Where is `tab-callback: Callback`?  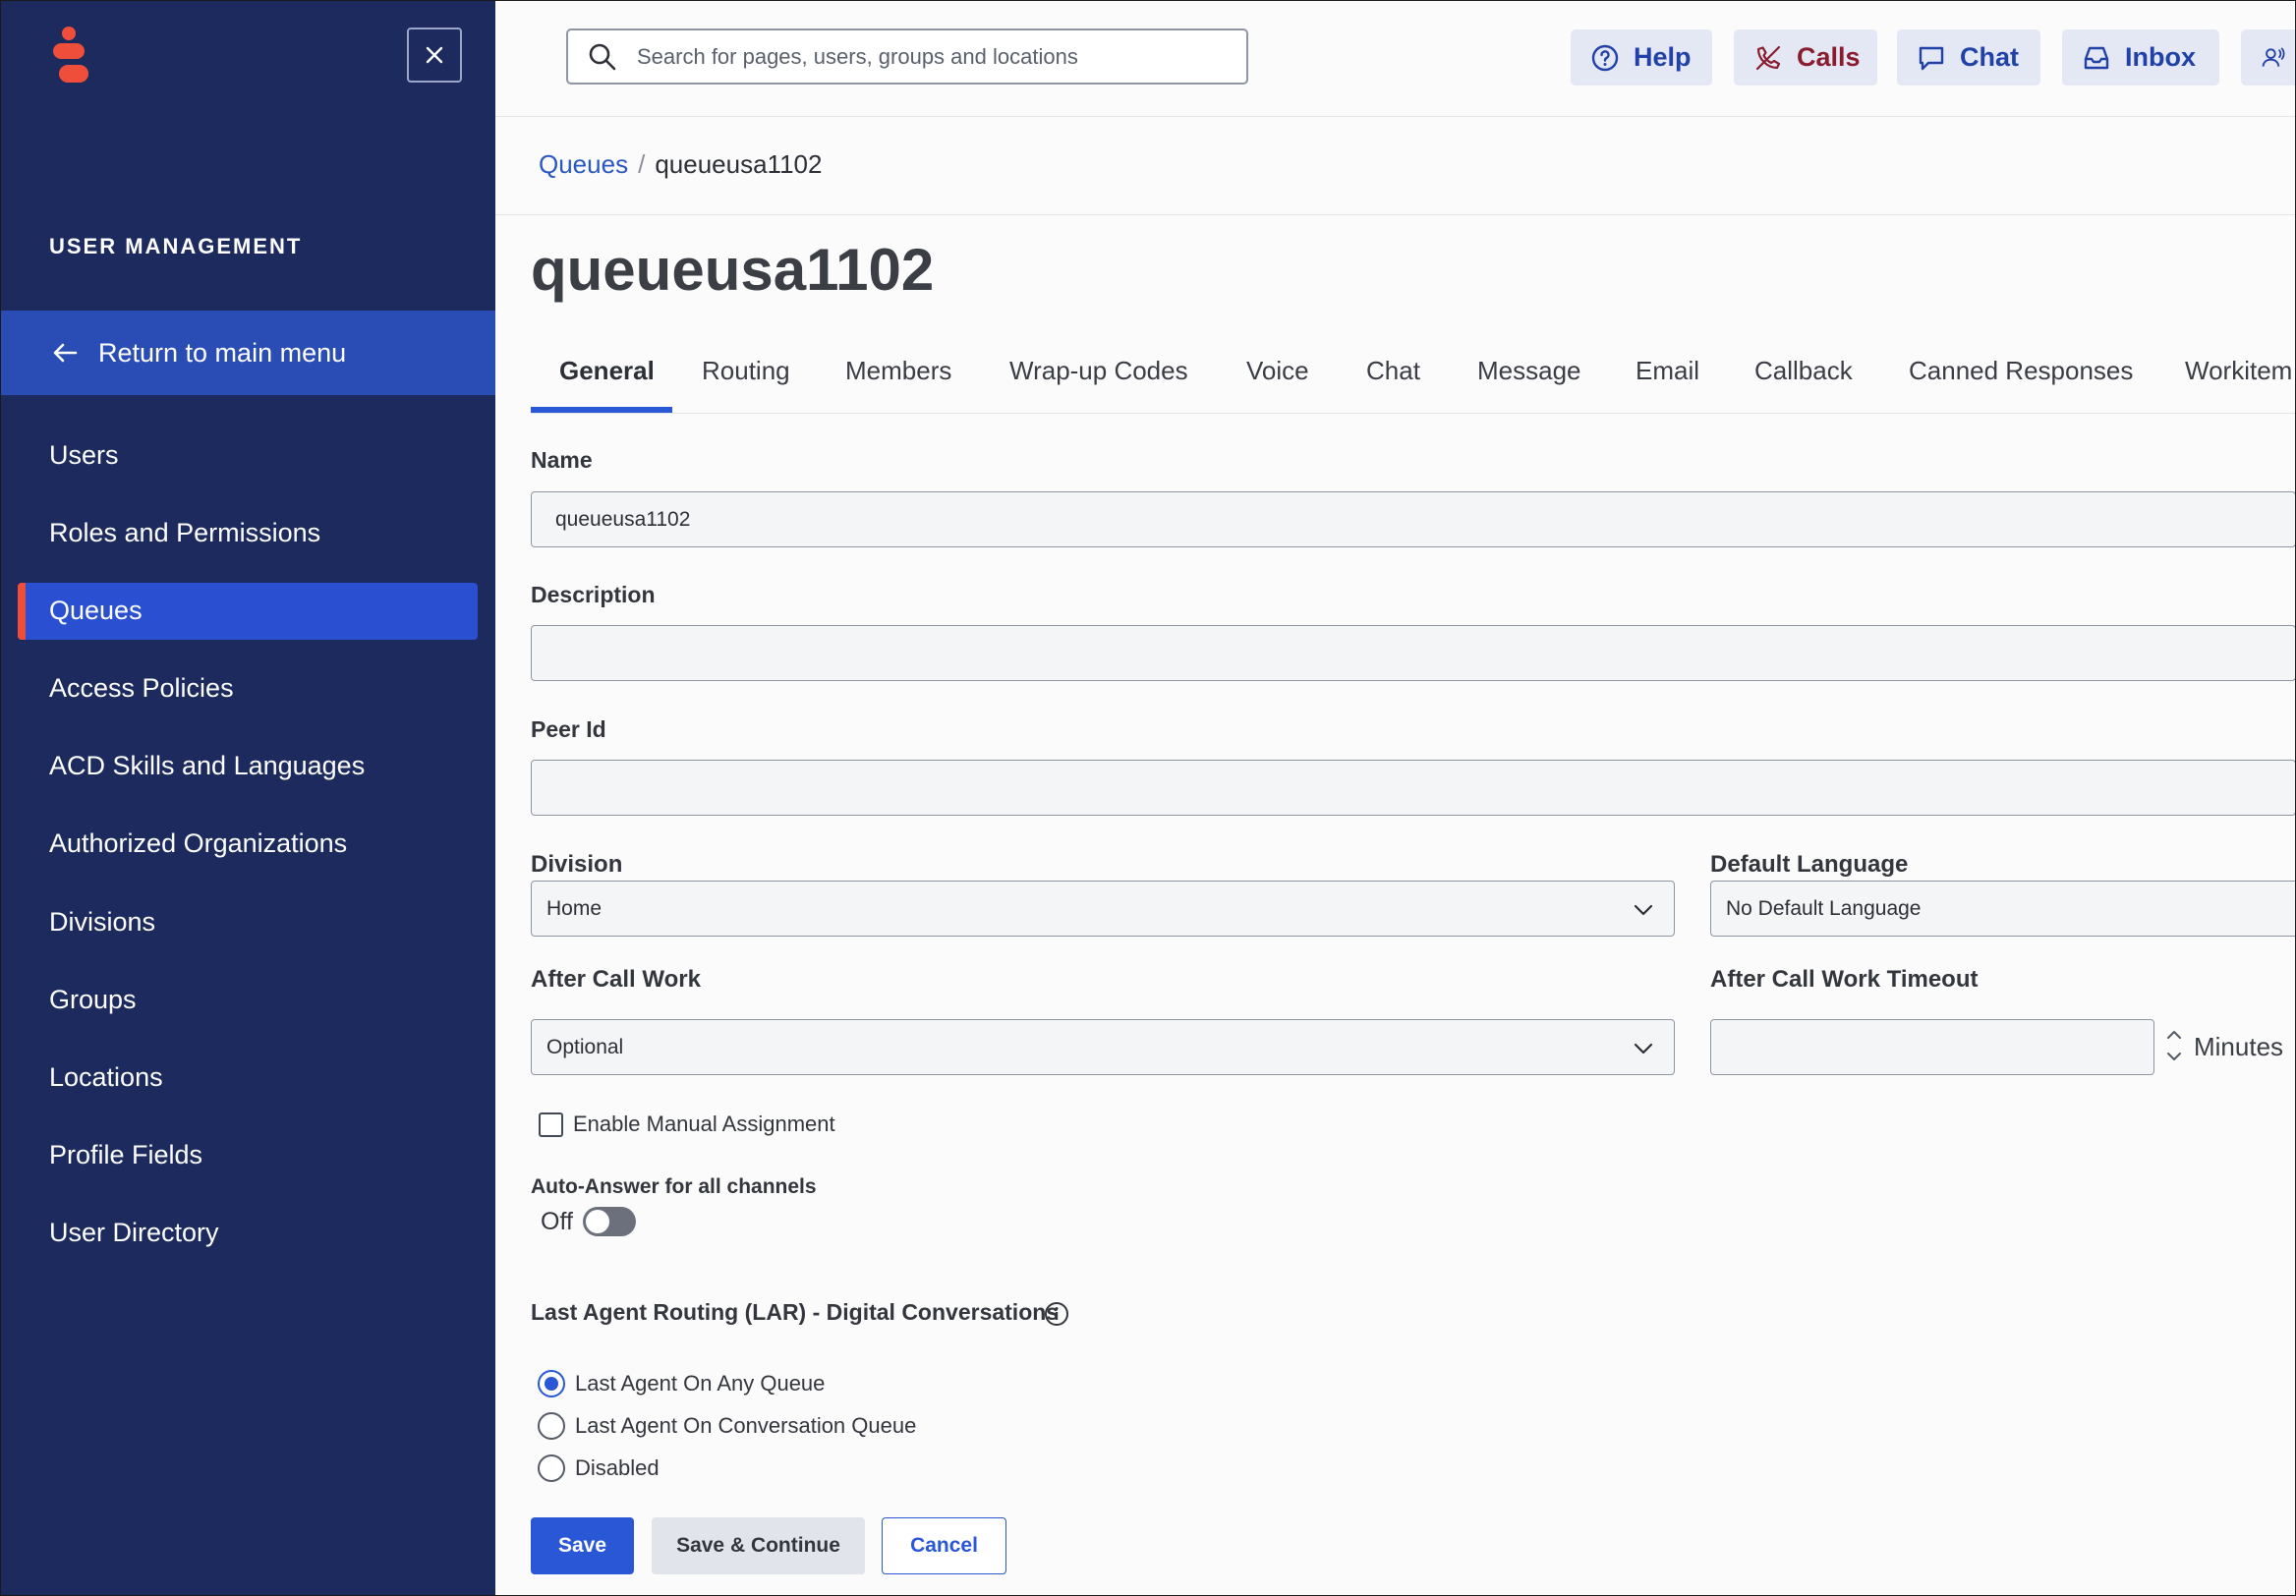
tab-callback: Callback is located at coordinates (1804, 371).